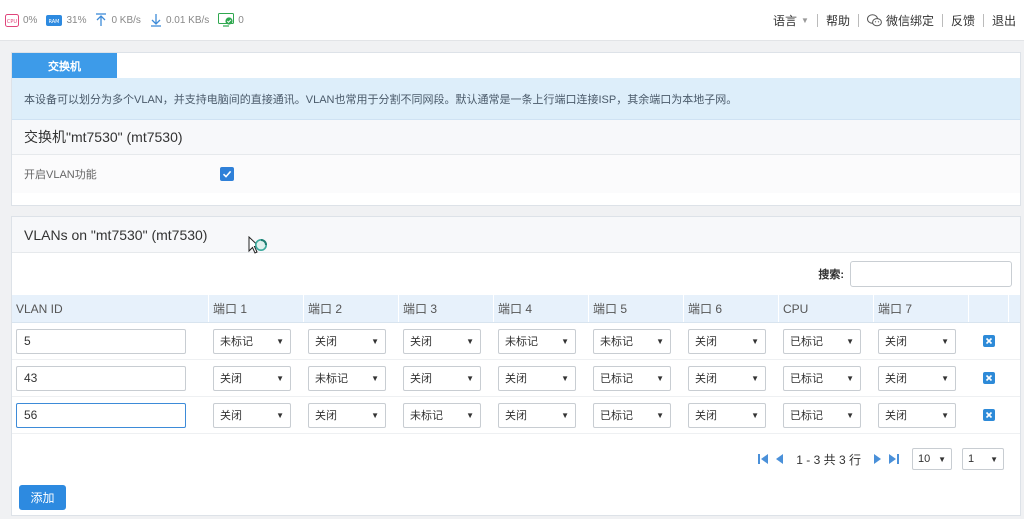  I want to click on upload-value: 0 KB/s, so click(126, 20).